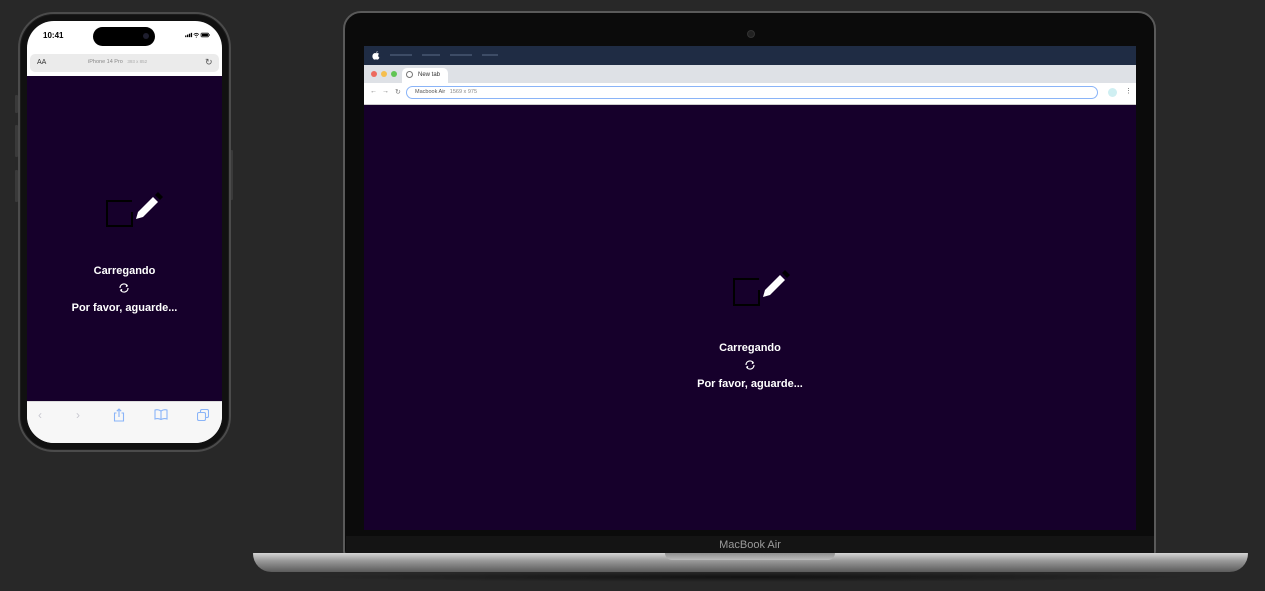 This screenshot has height=591, width=1265. What do you see at coordinates (409, 74) in the screenshot?
I see `globe-icon` at bounding box center [409, 74].